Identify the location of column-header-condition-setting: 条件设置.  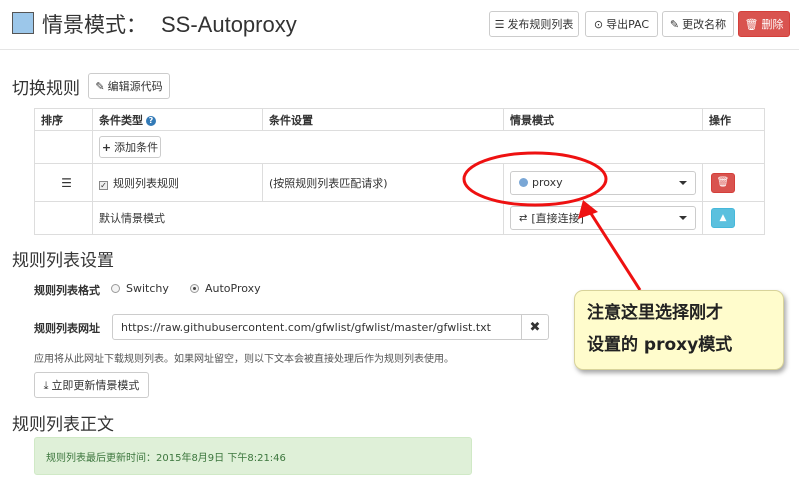
(383, 119).